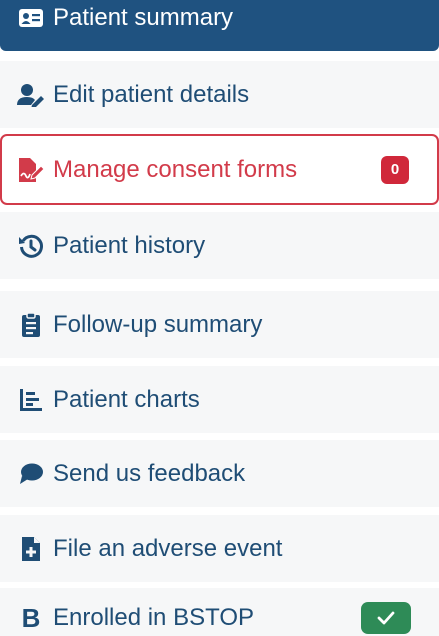  Describe the element at coordinates (31, 549) in the screenshot. I see `file-plus-icon` at that location.